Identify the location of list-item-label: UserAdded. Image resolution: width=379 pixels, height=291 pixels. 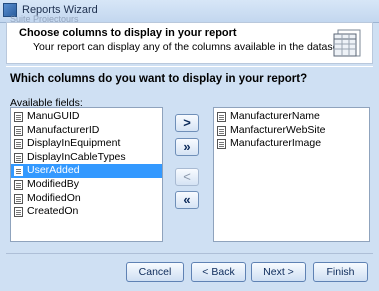
(53, 170).